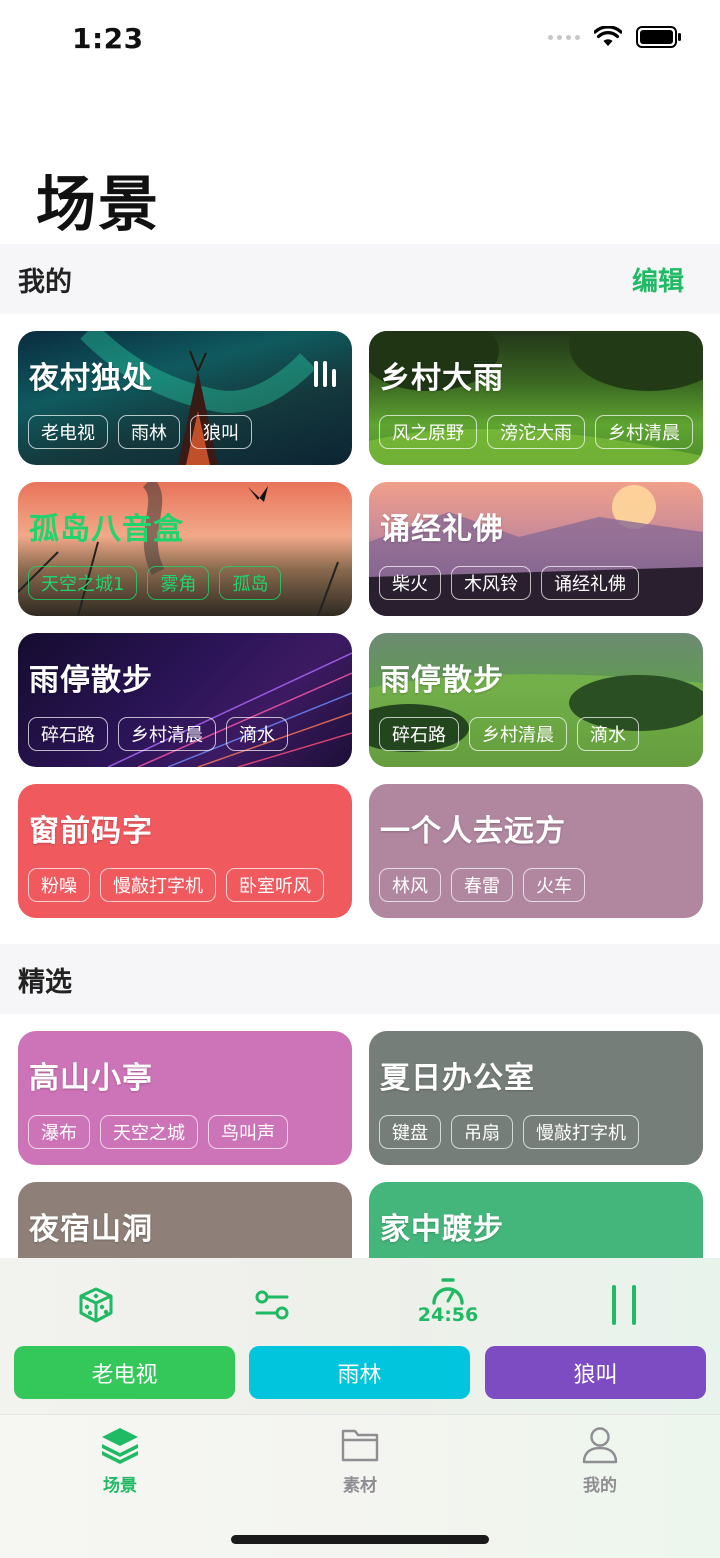 The image size is (720, 1558). What do you see at coordinates (491, 583) in the screenshot?
I see `card-tag: 木风铃` at bounding box center [491, 583].